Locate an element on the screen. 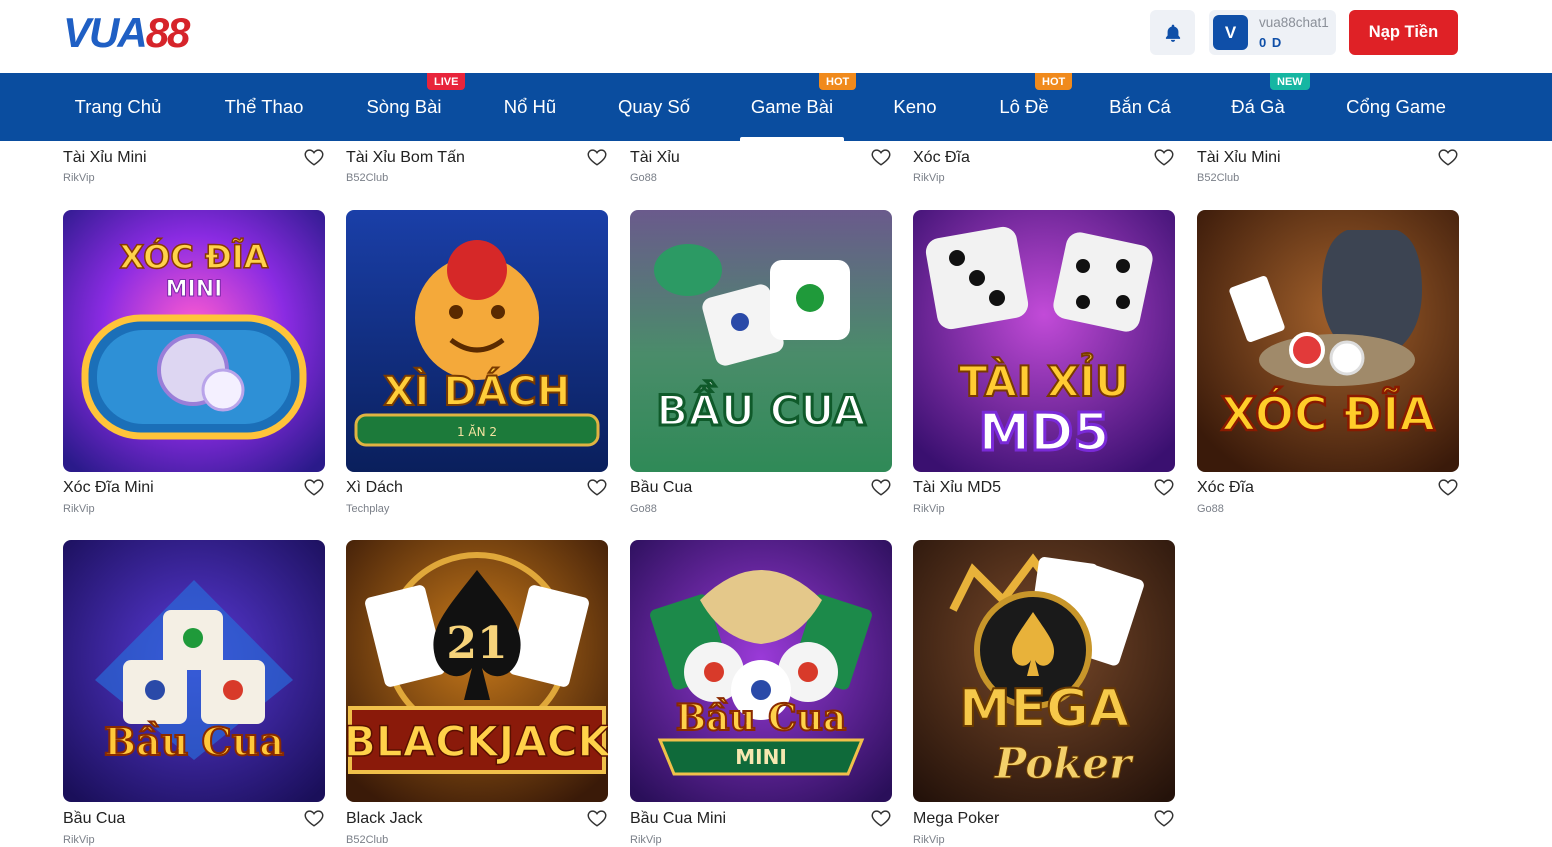 This screenshot has height=847, width=1552. bell-icon is located at coordinates (1172, 33).